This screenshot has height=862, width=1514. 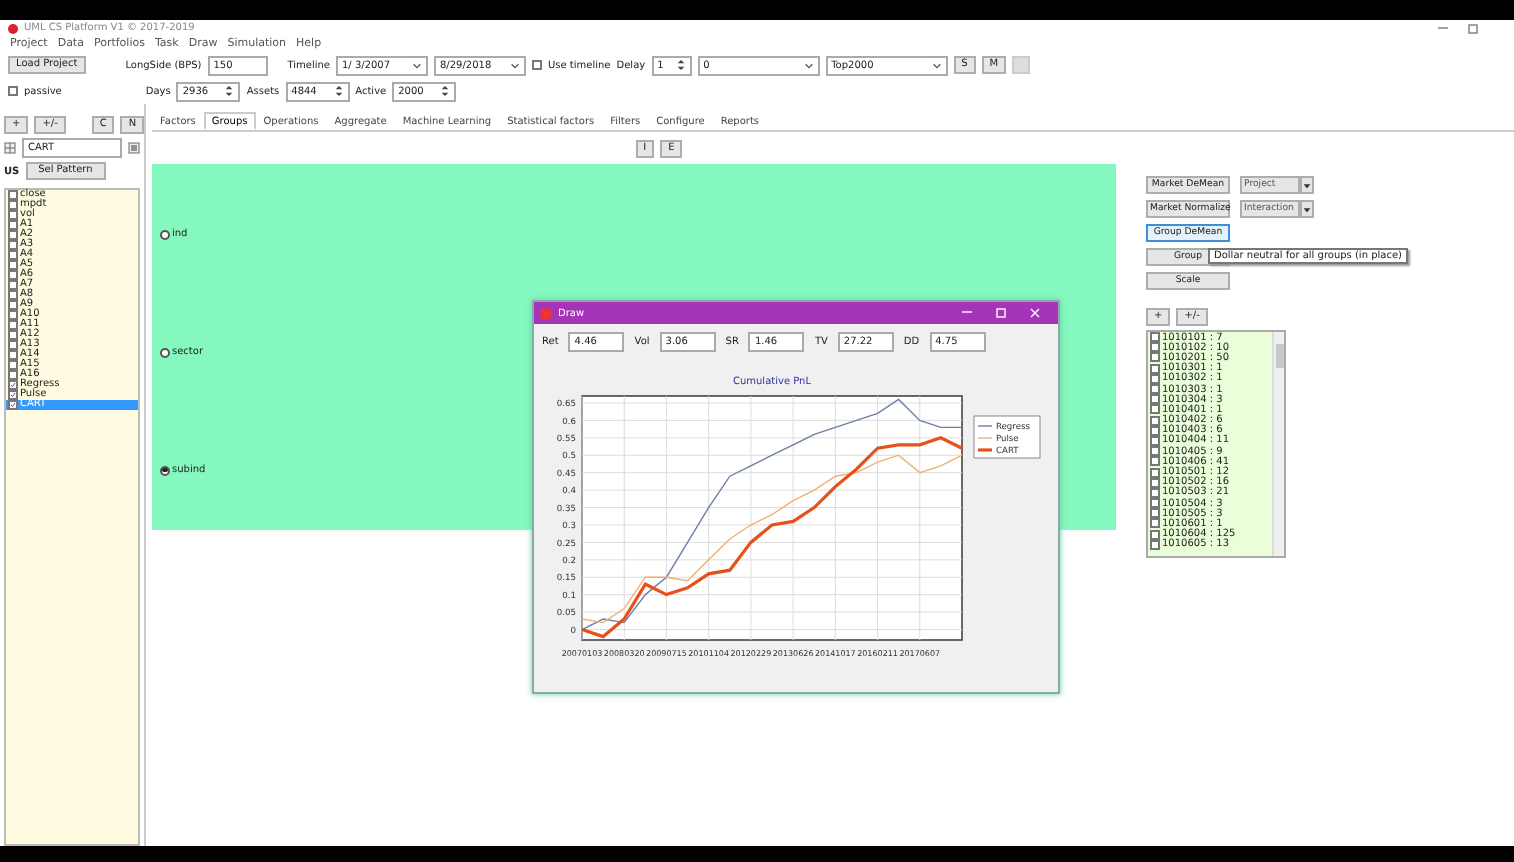 I want to click on minimize-icon, so click(x=1443, y=27).